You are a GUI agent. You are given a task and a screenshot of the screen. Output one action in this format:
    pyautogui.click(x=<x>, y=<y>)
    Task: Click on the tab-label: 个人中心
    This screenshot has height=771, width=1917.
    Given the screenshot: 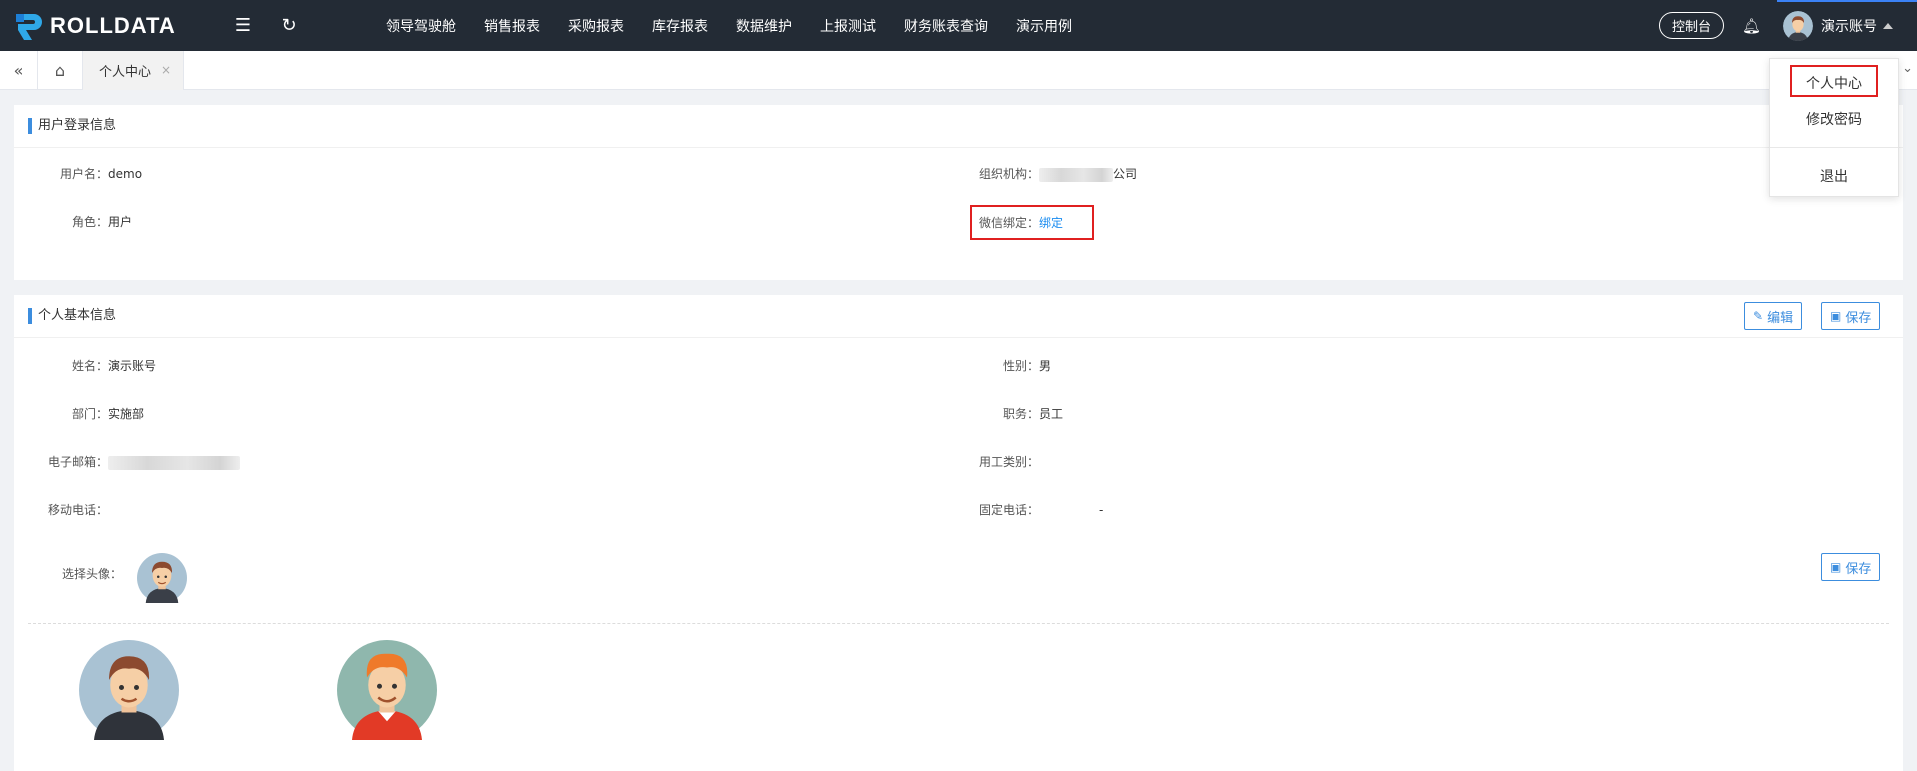 What is the action you would take?
    pyautogui.click(x=125, y=72)
    